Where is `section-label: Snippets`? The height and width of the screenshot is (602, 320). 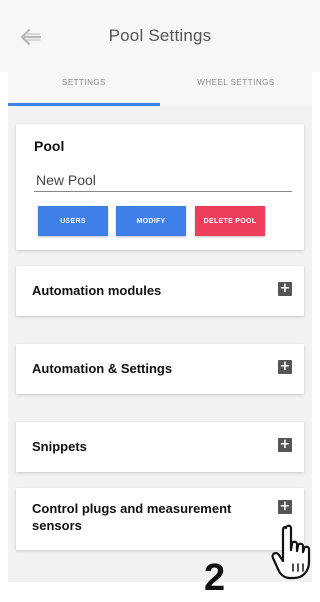
section-label: Snippets is located at coordinates (59, 446).